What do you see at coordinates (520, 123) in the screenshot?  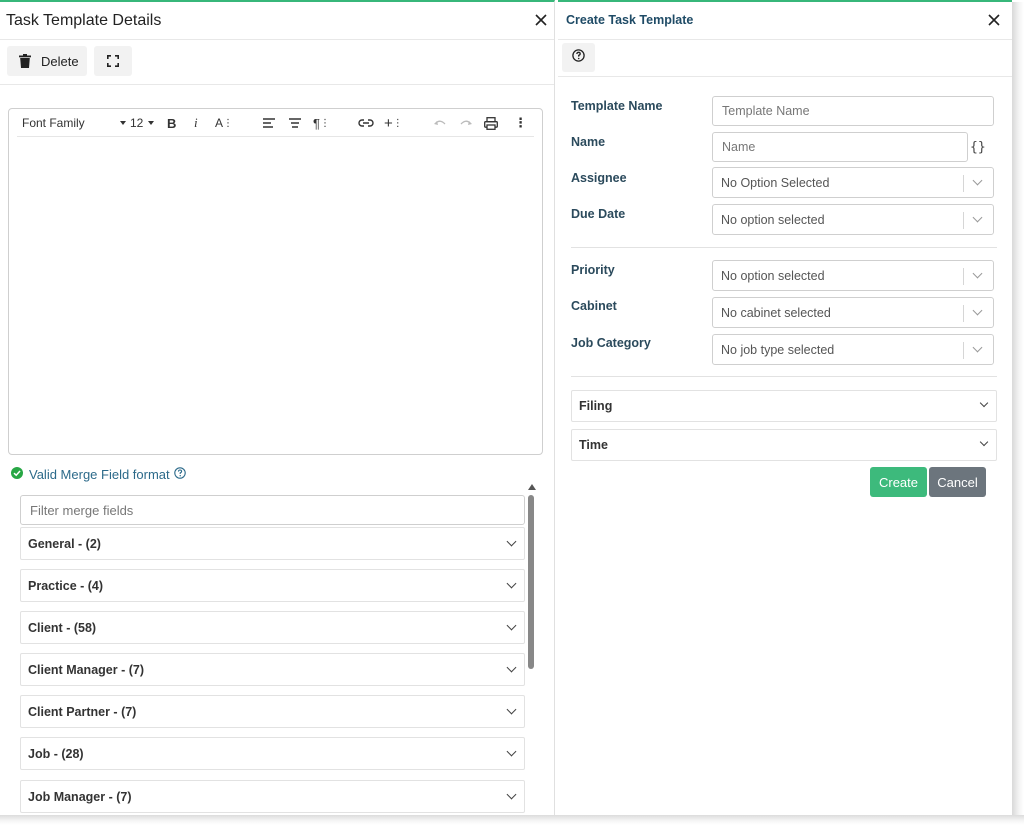 I see `more-options-icon: ⋮` at bounding box center [520, 123].